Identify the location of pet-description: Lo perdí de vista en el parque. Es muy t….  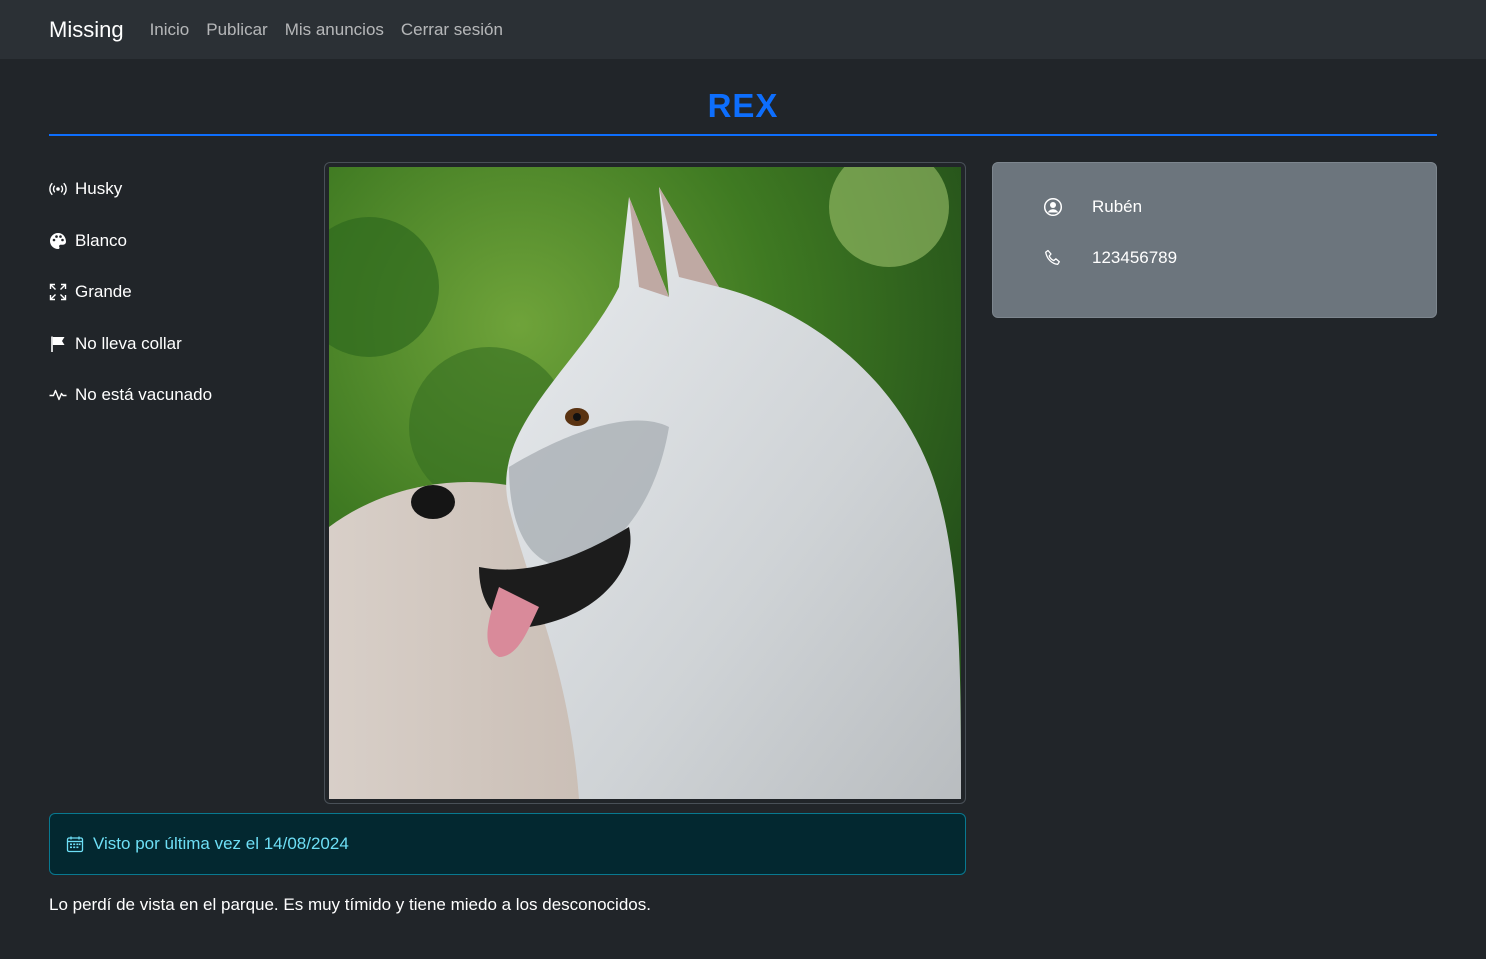
(350, 904).